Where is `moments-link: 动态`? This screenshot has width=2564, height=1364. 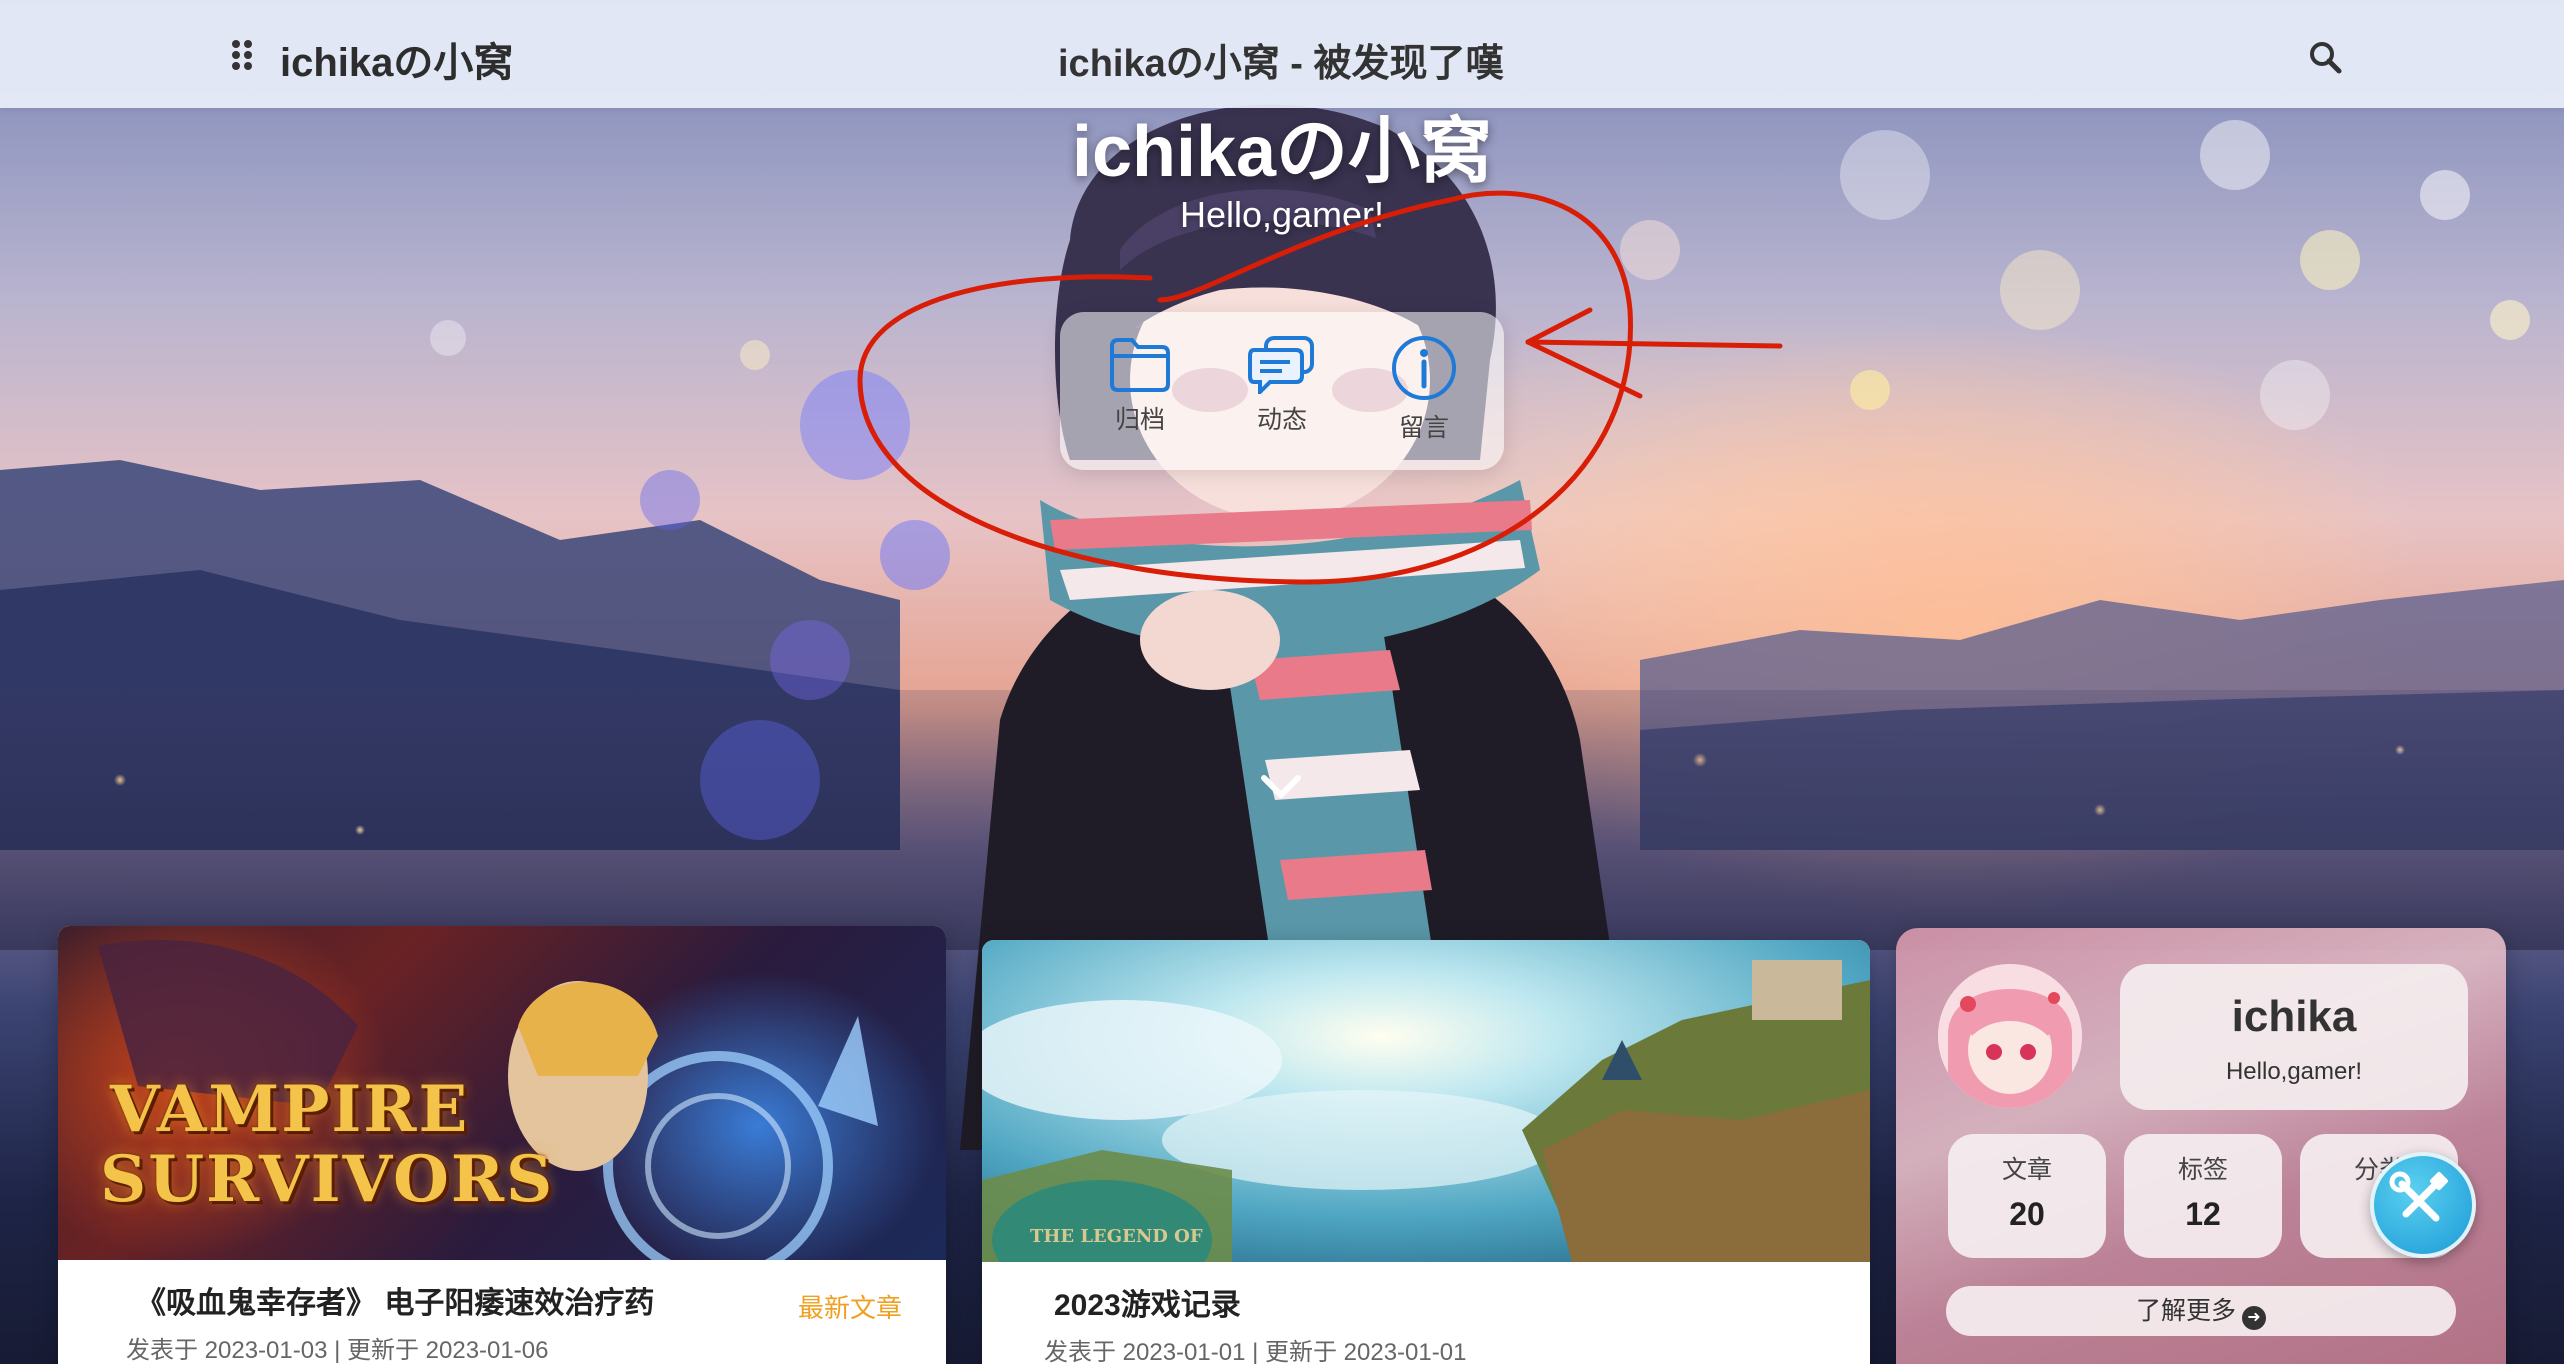 moments-link: 动态 is located at coordinates (1282, 385).